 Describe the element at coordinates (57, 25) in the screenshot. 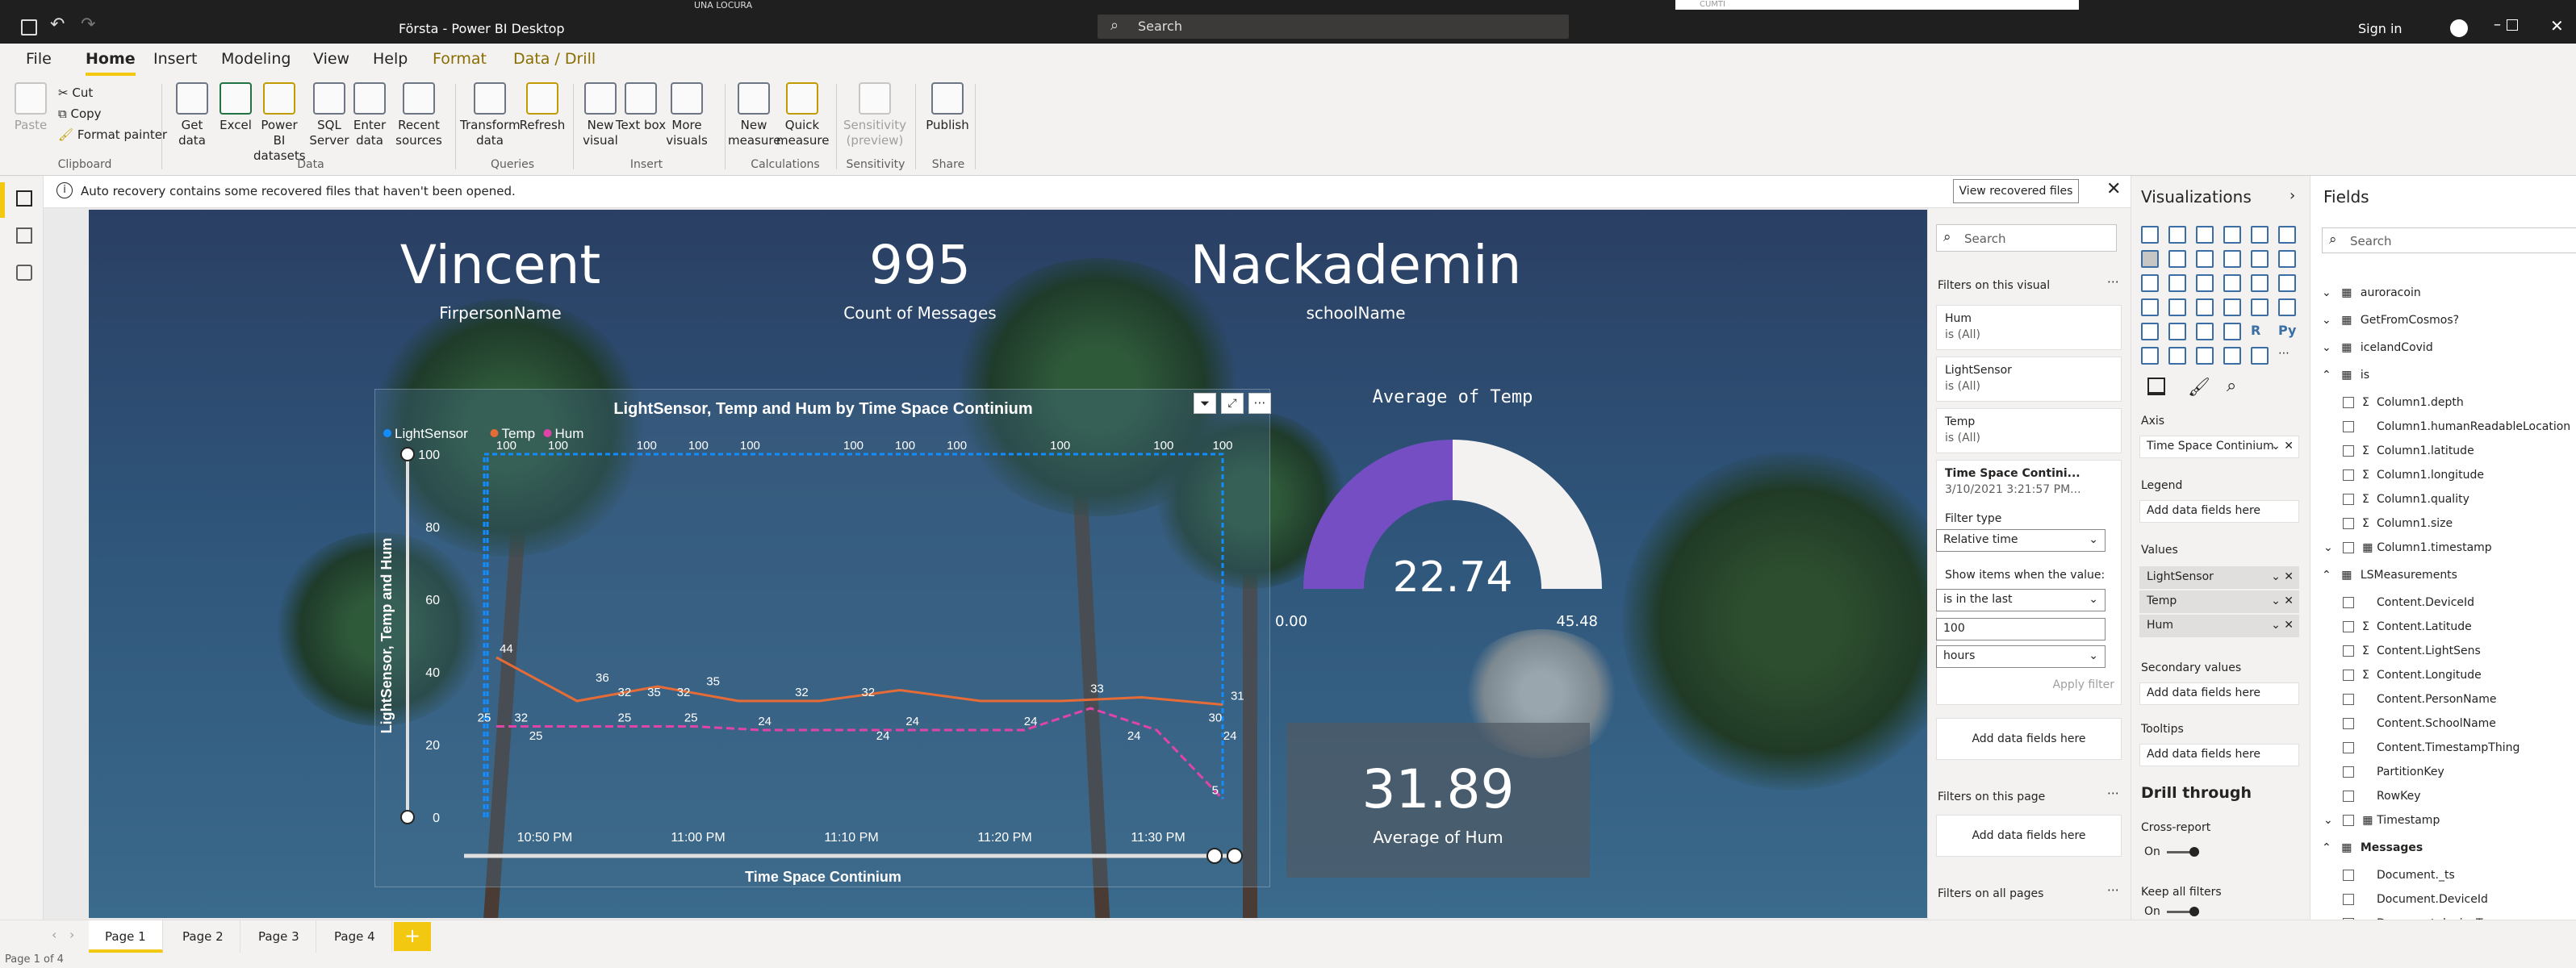

I see `undo-icon: ↶` at that location.